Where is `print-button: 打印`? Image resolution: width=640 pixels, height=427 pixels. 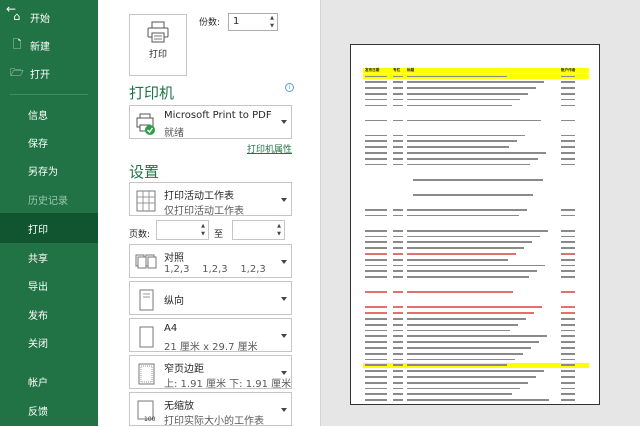
print-button: 打印 is located at coordinates (158, 45).